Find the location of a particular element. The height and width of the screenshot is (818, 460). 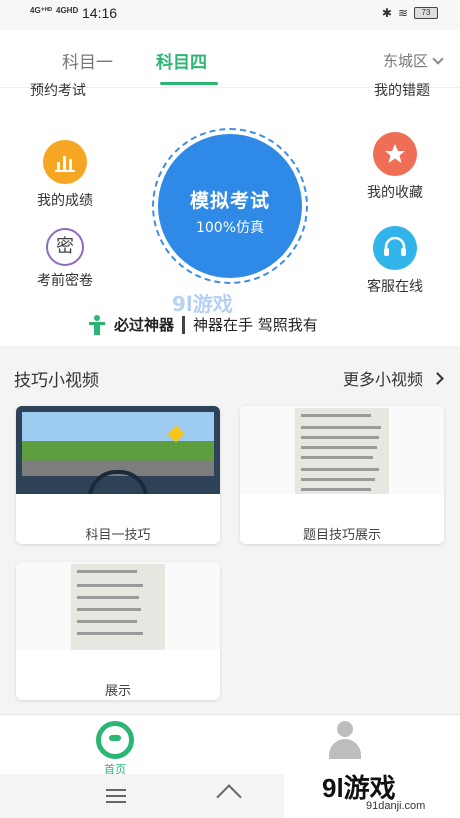

video-card: 展示 is located at coordinates (118, 631).